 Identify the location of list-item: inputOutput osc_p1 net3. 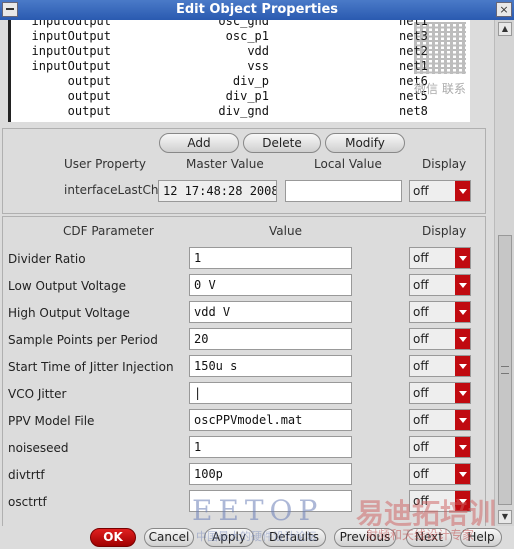
(240, 36).